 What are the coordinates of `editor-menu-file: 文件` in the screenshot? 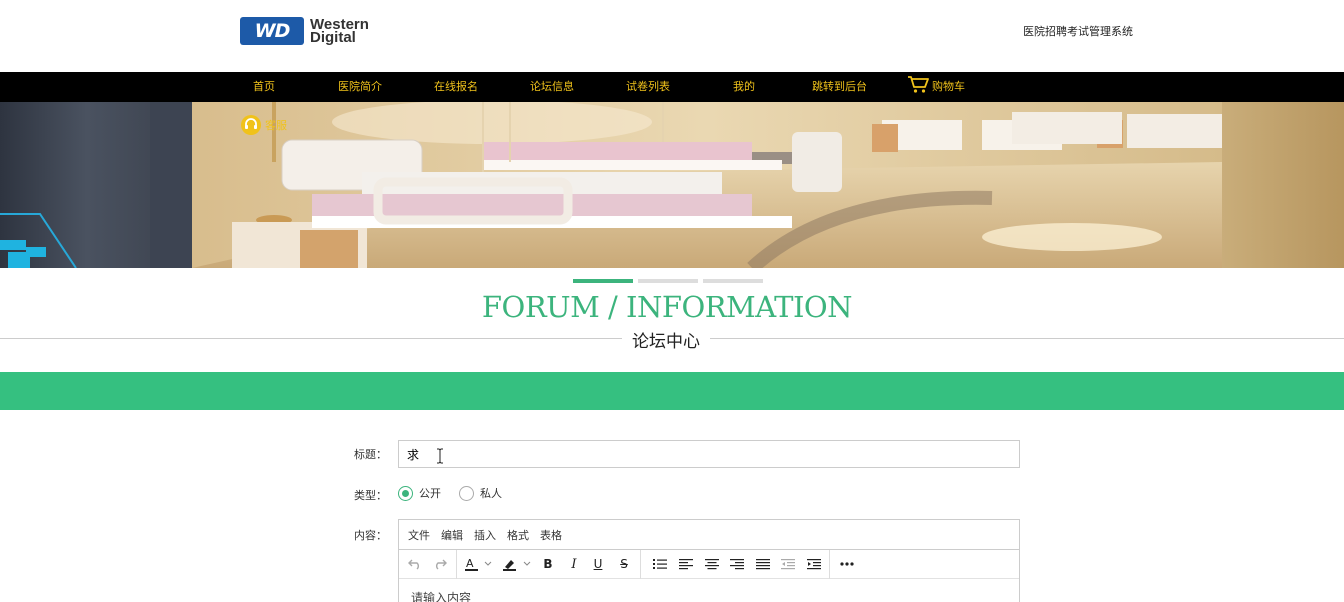 It's located at (419, 535).